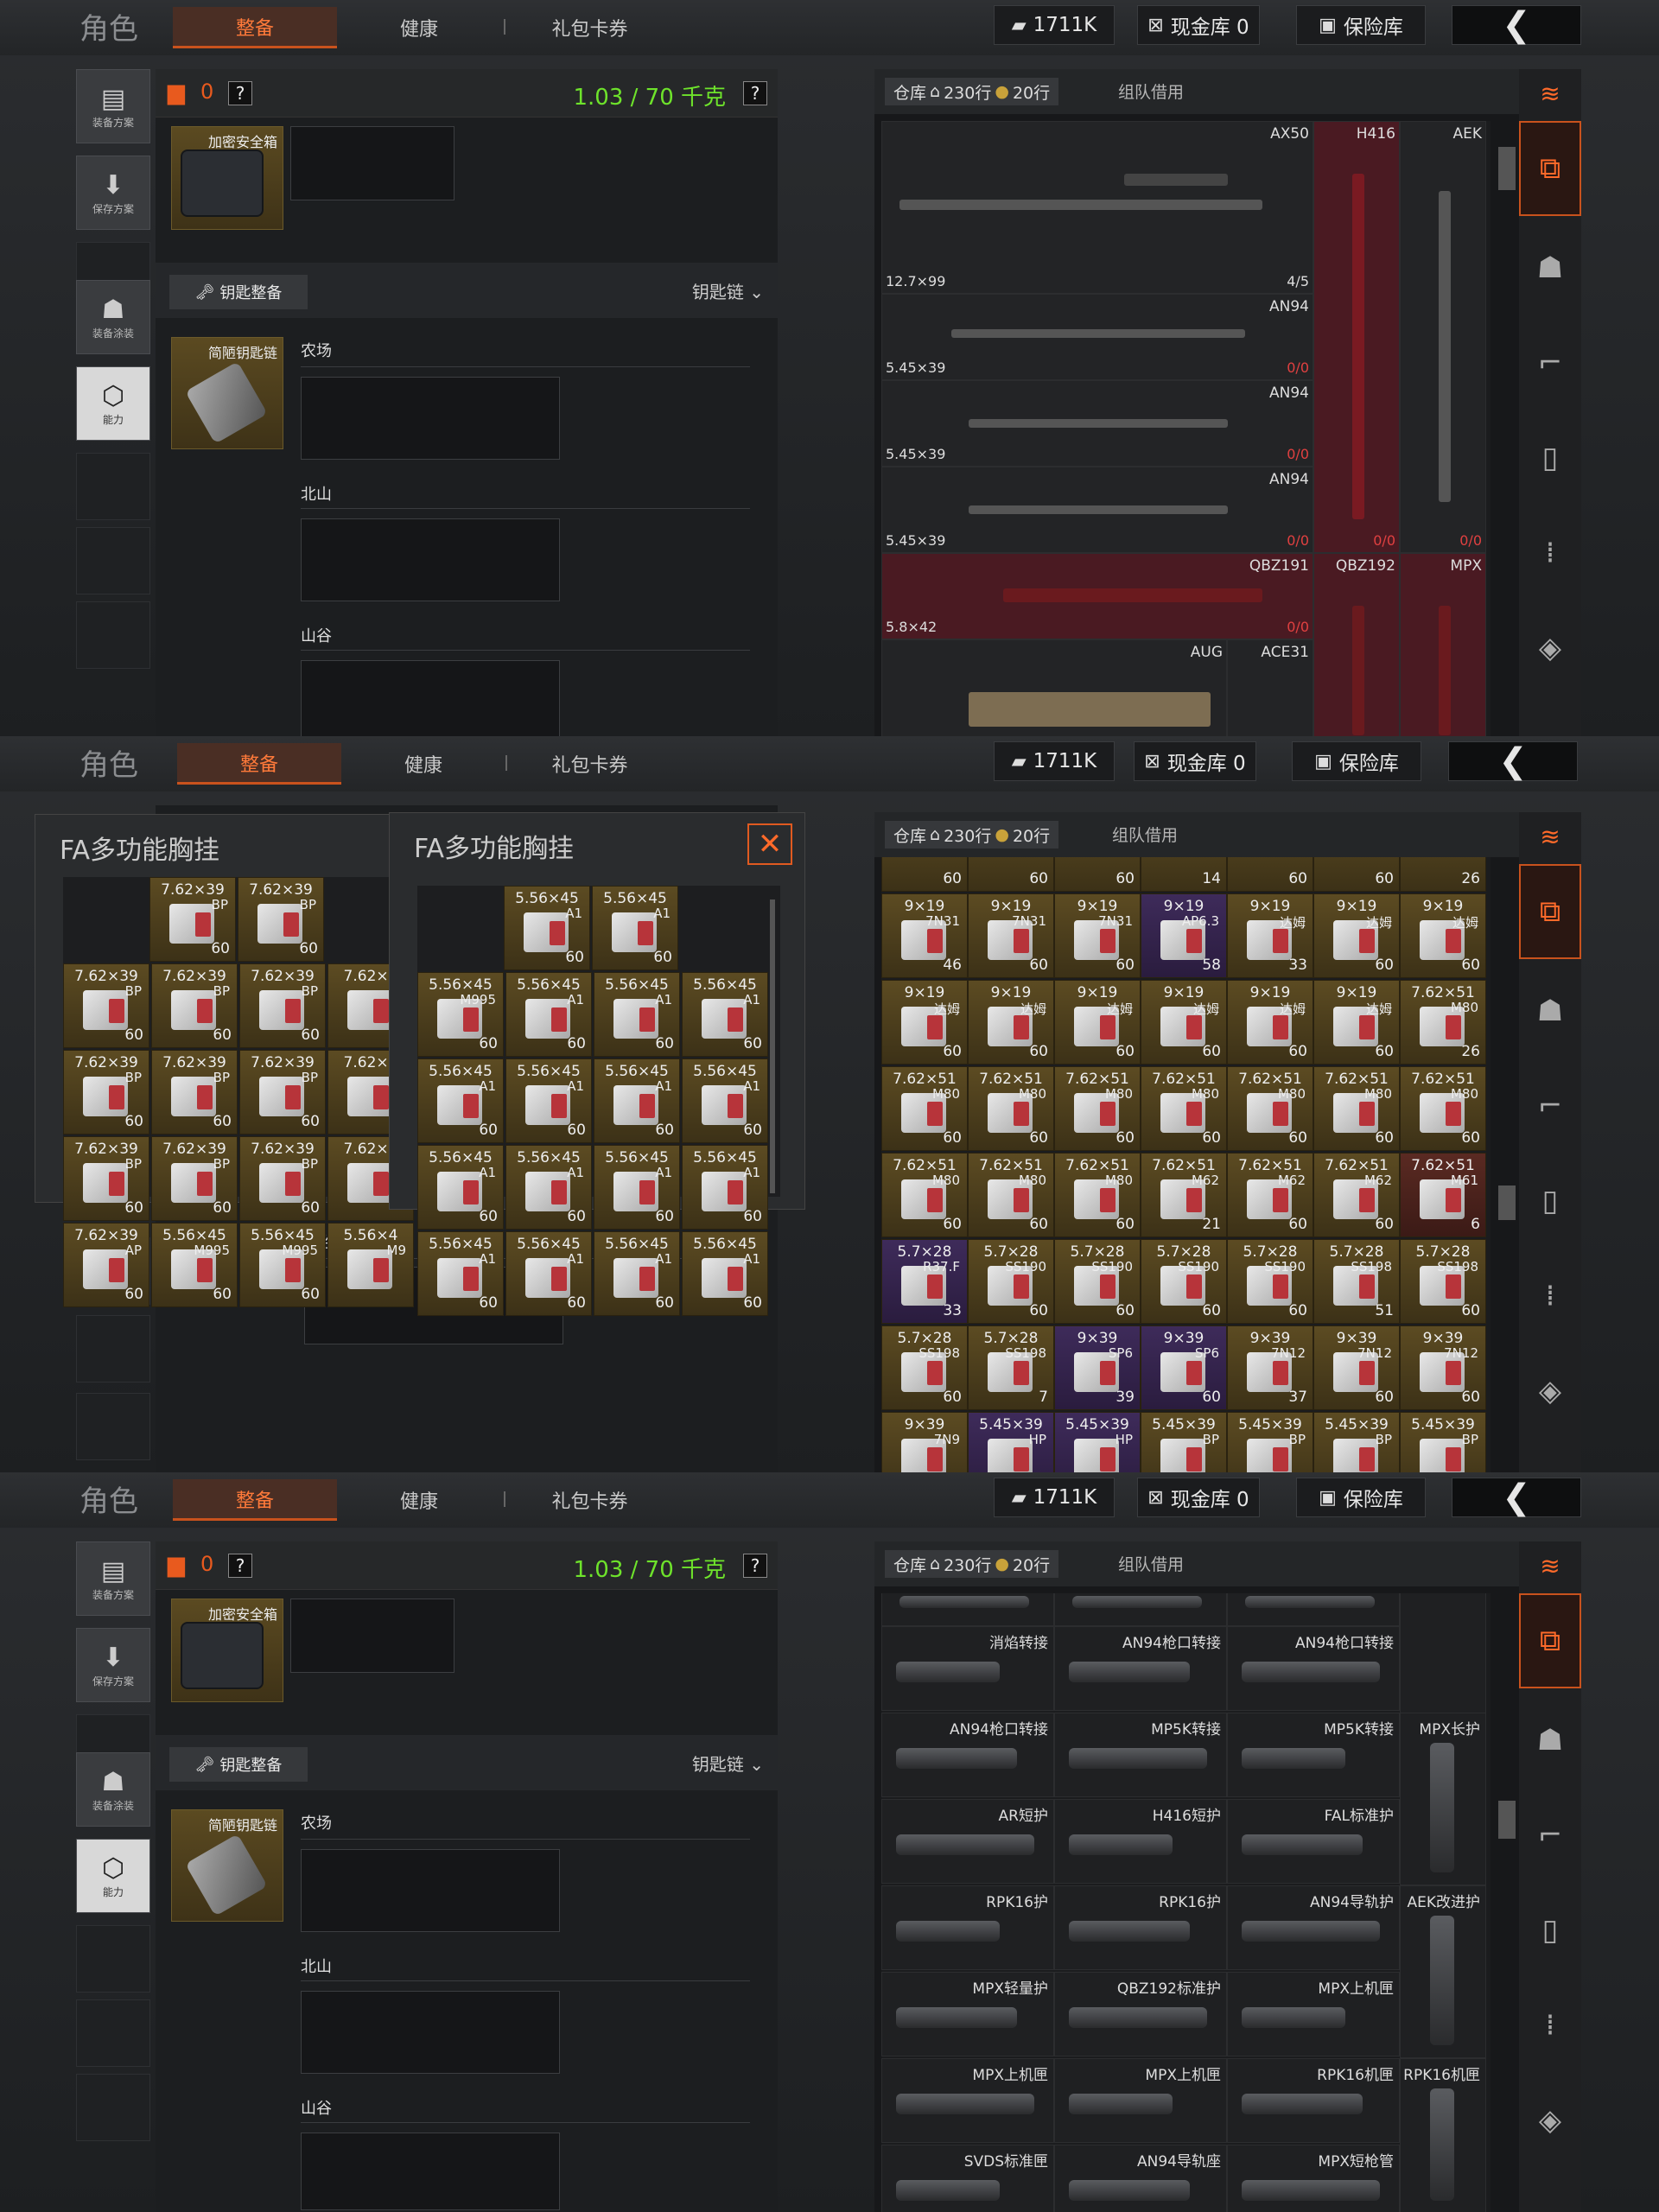  Describe the element at coordinates (1011, 1367) in the screenshot. I see `ammo-item: 5.7×28 SS198 7` at that location.